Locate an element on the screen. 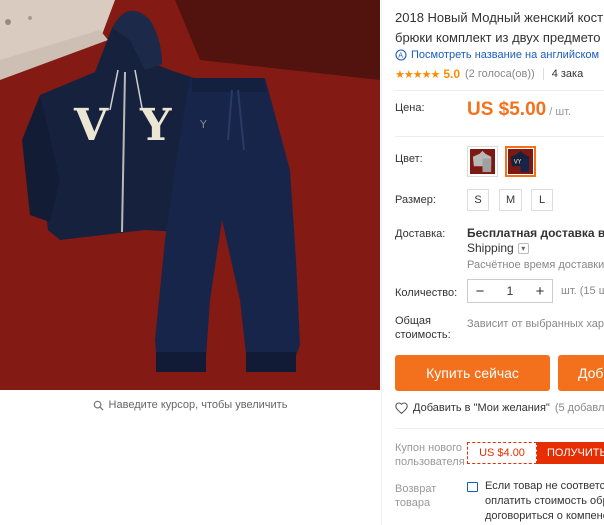 The width and height of the screenshot is (604, 525). quantity-stepper: − 1 + is located at coordinates (510, 291).